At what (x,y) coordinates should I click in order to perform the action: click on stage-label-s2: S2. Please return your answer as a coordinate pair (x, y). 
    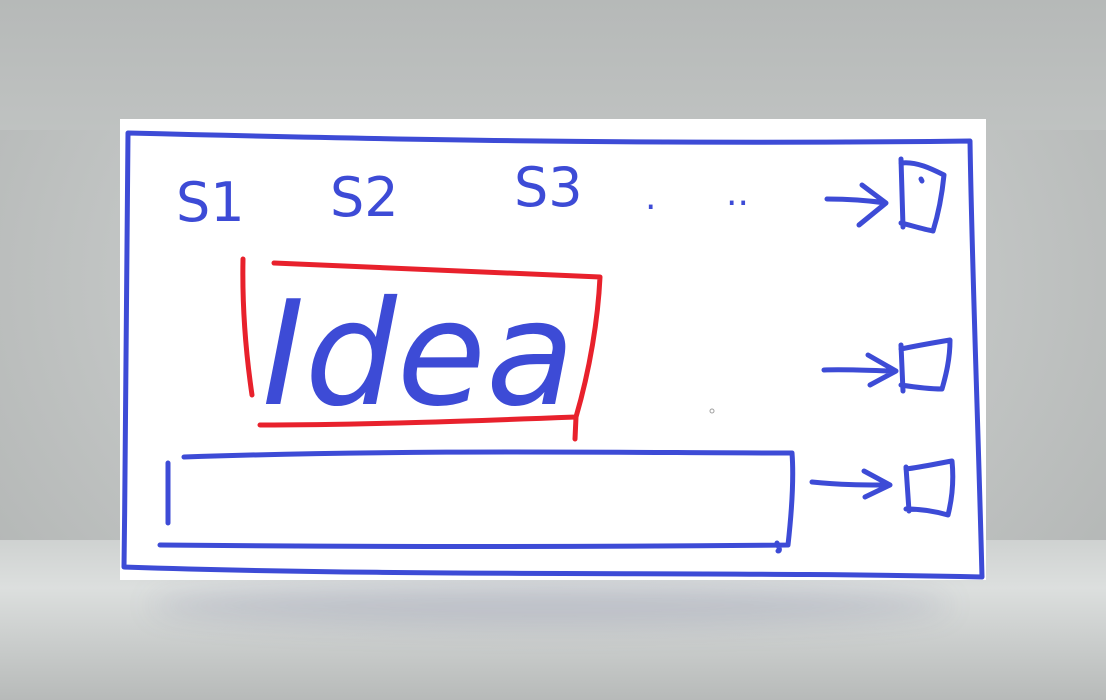
    Looking at the image, I should click on (364, 197).